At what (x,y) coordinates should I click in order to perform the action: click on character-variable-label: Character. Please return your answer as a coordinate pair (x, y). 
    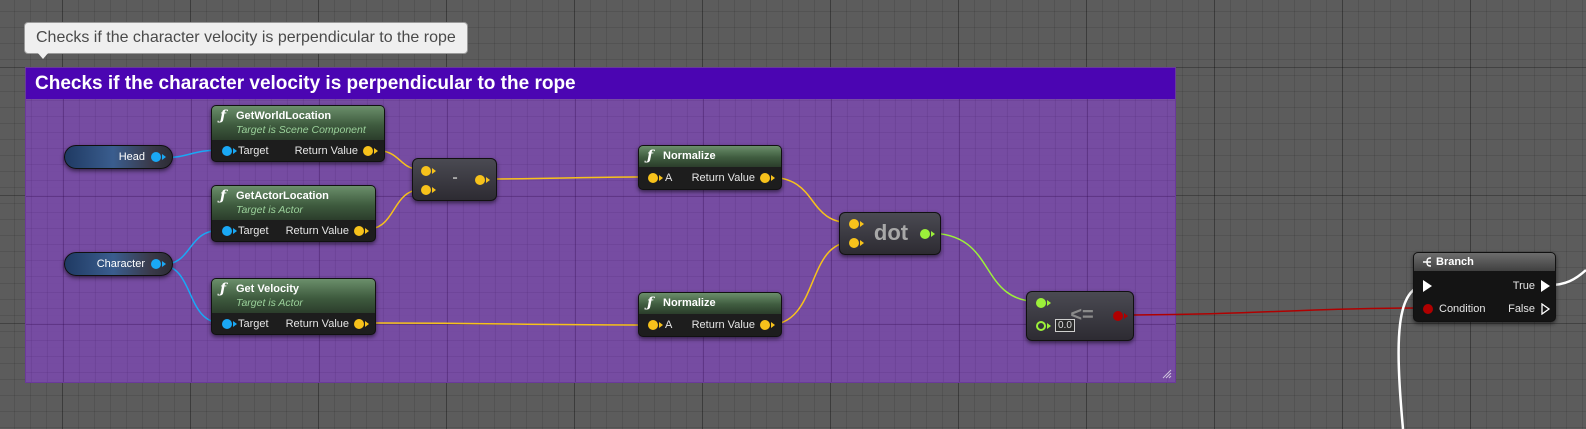
    Looking at the image, I should click on (120, 264).